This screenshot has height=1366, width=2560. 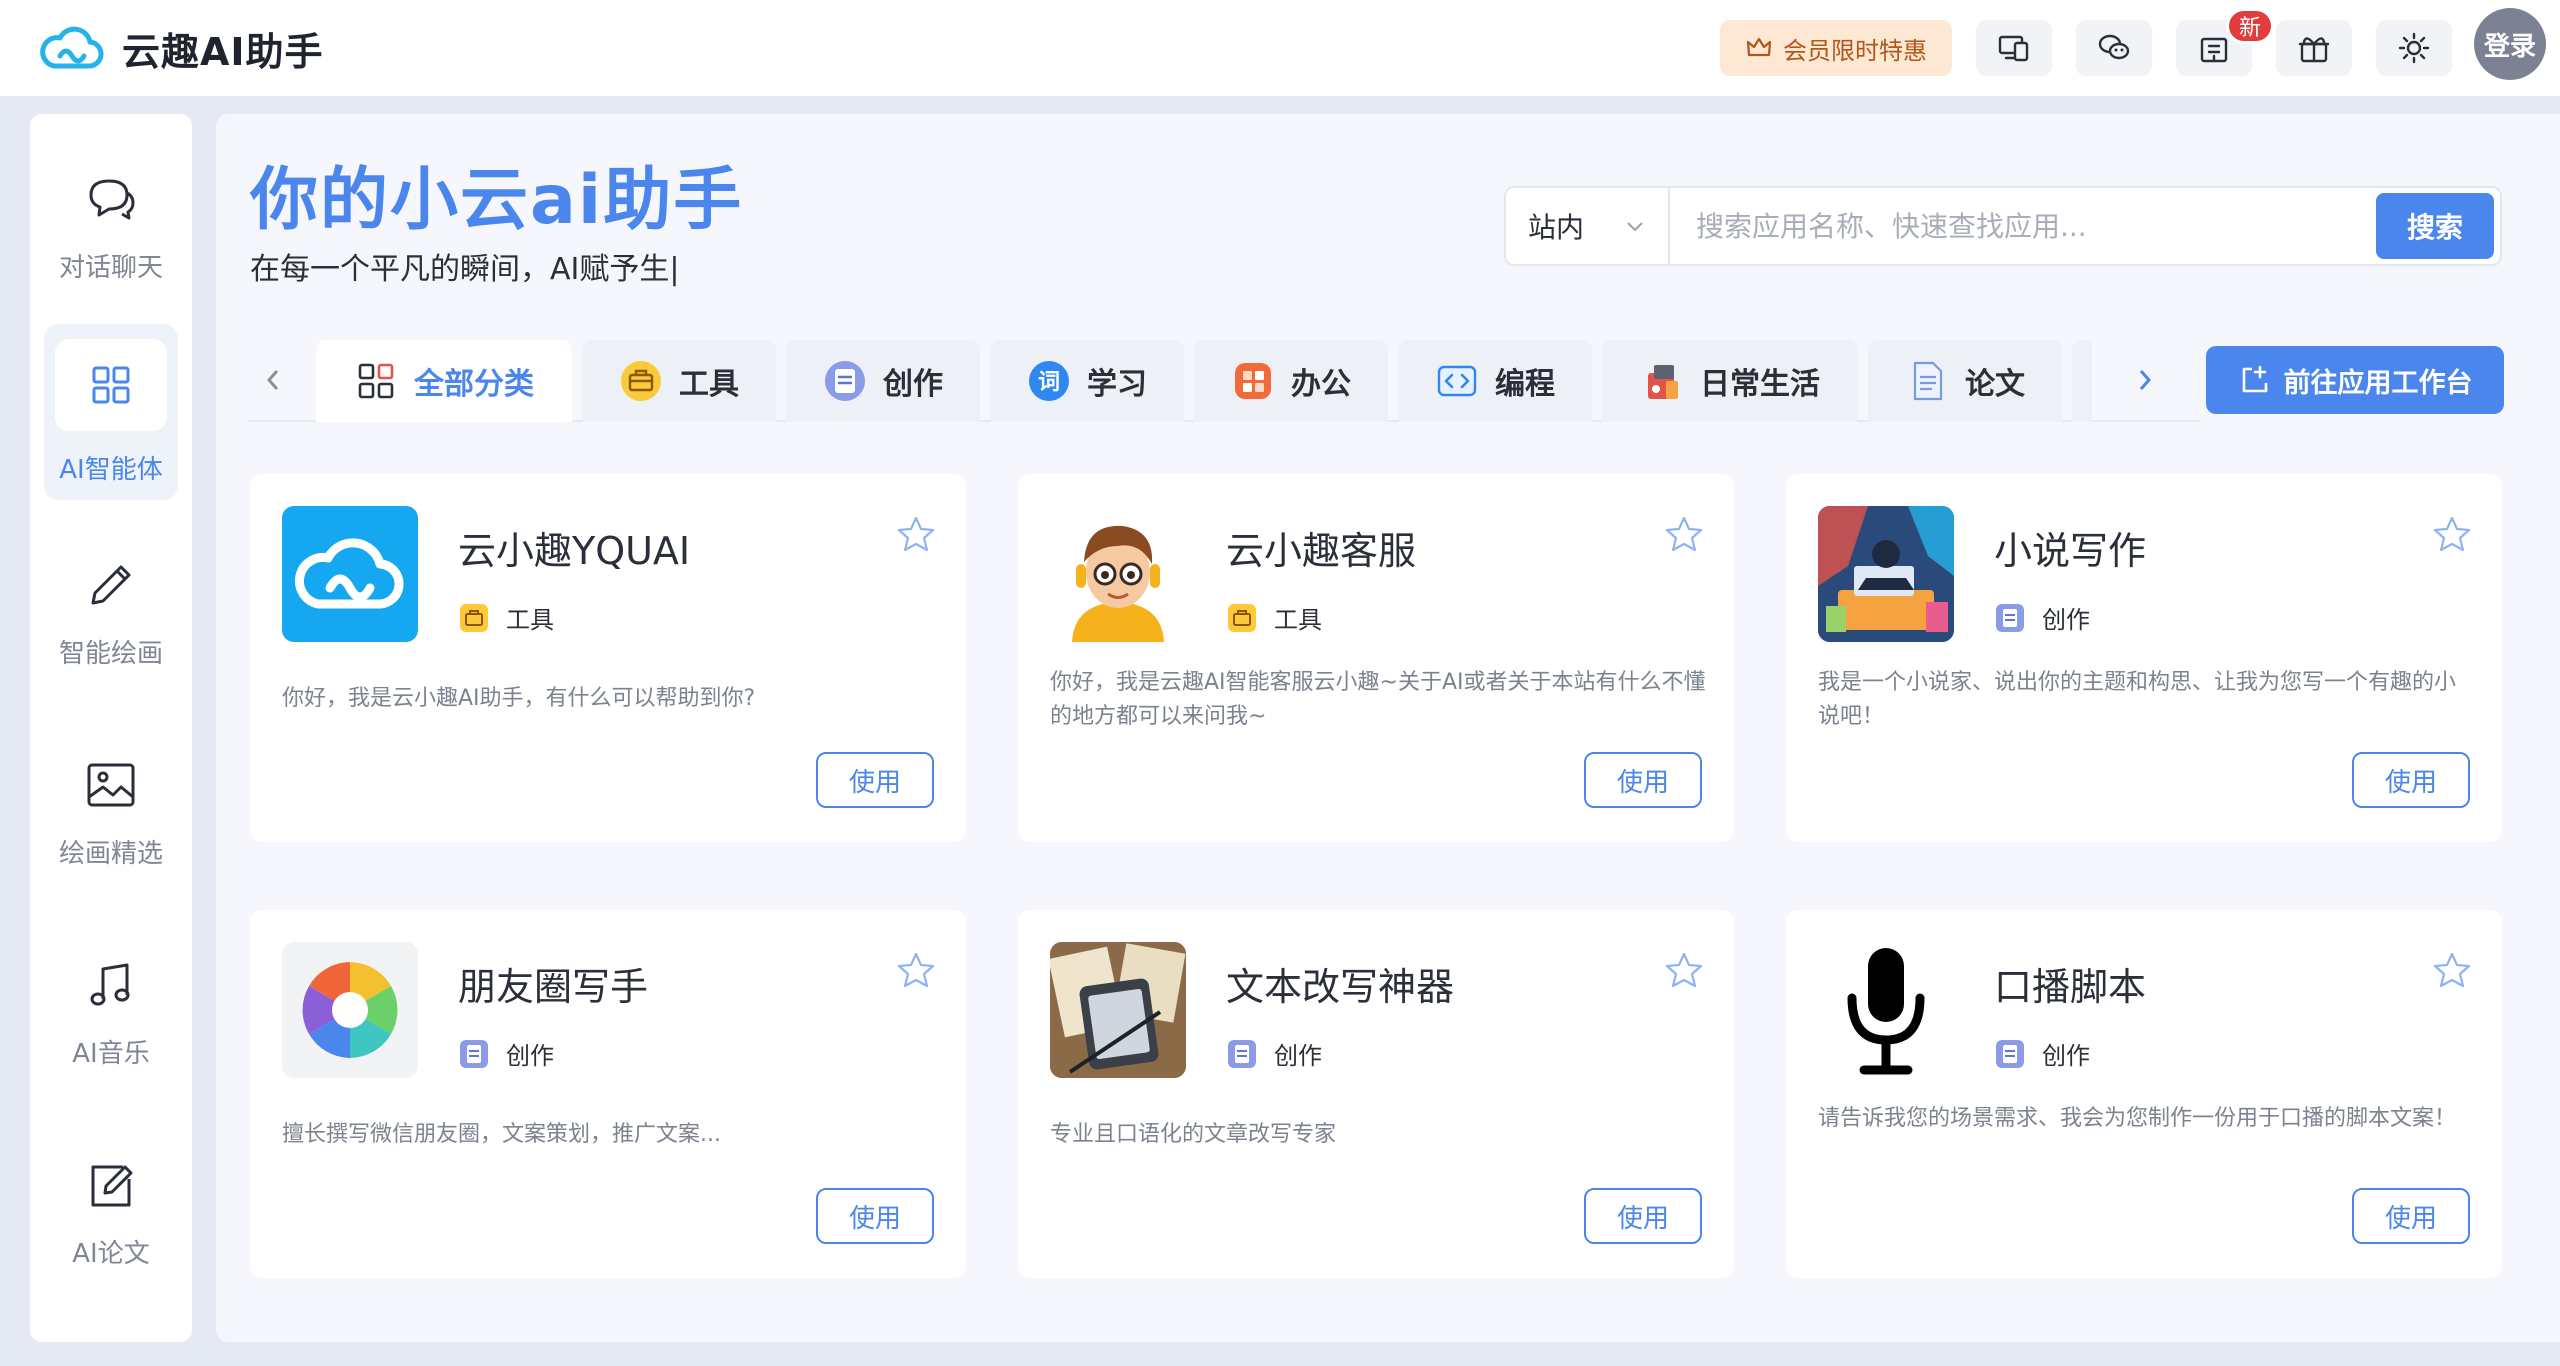 What do you see at coordinates (111, 1053) in the screenshot?
I see `sidebar-item-label: AI音乐` at bounding box center [111, 1053].